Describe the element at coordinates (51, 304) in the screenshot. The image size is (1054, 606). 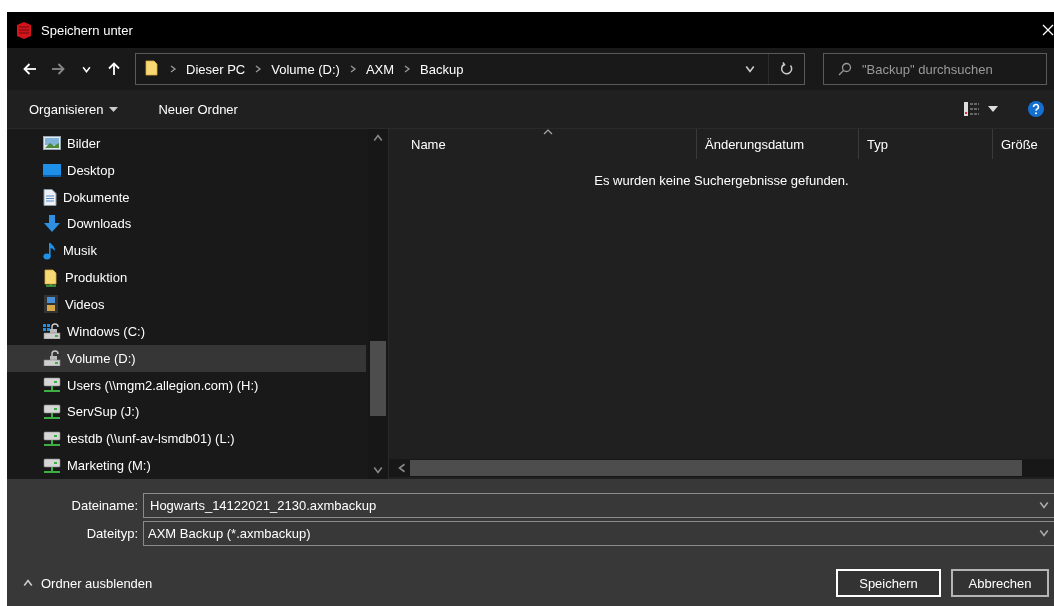
I see `film-icon` at that location.